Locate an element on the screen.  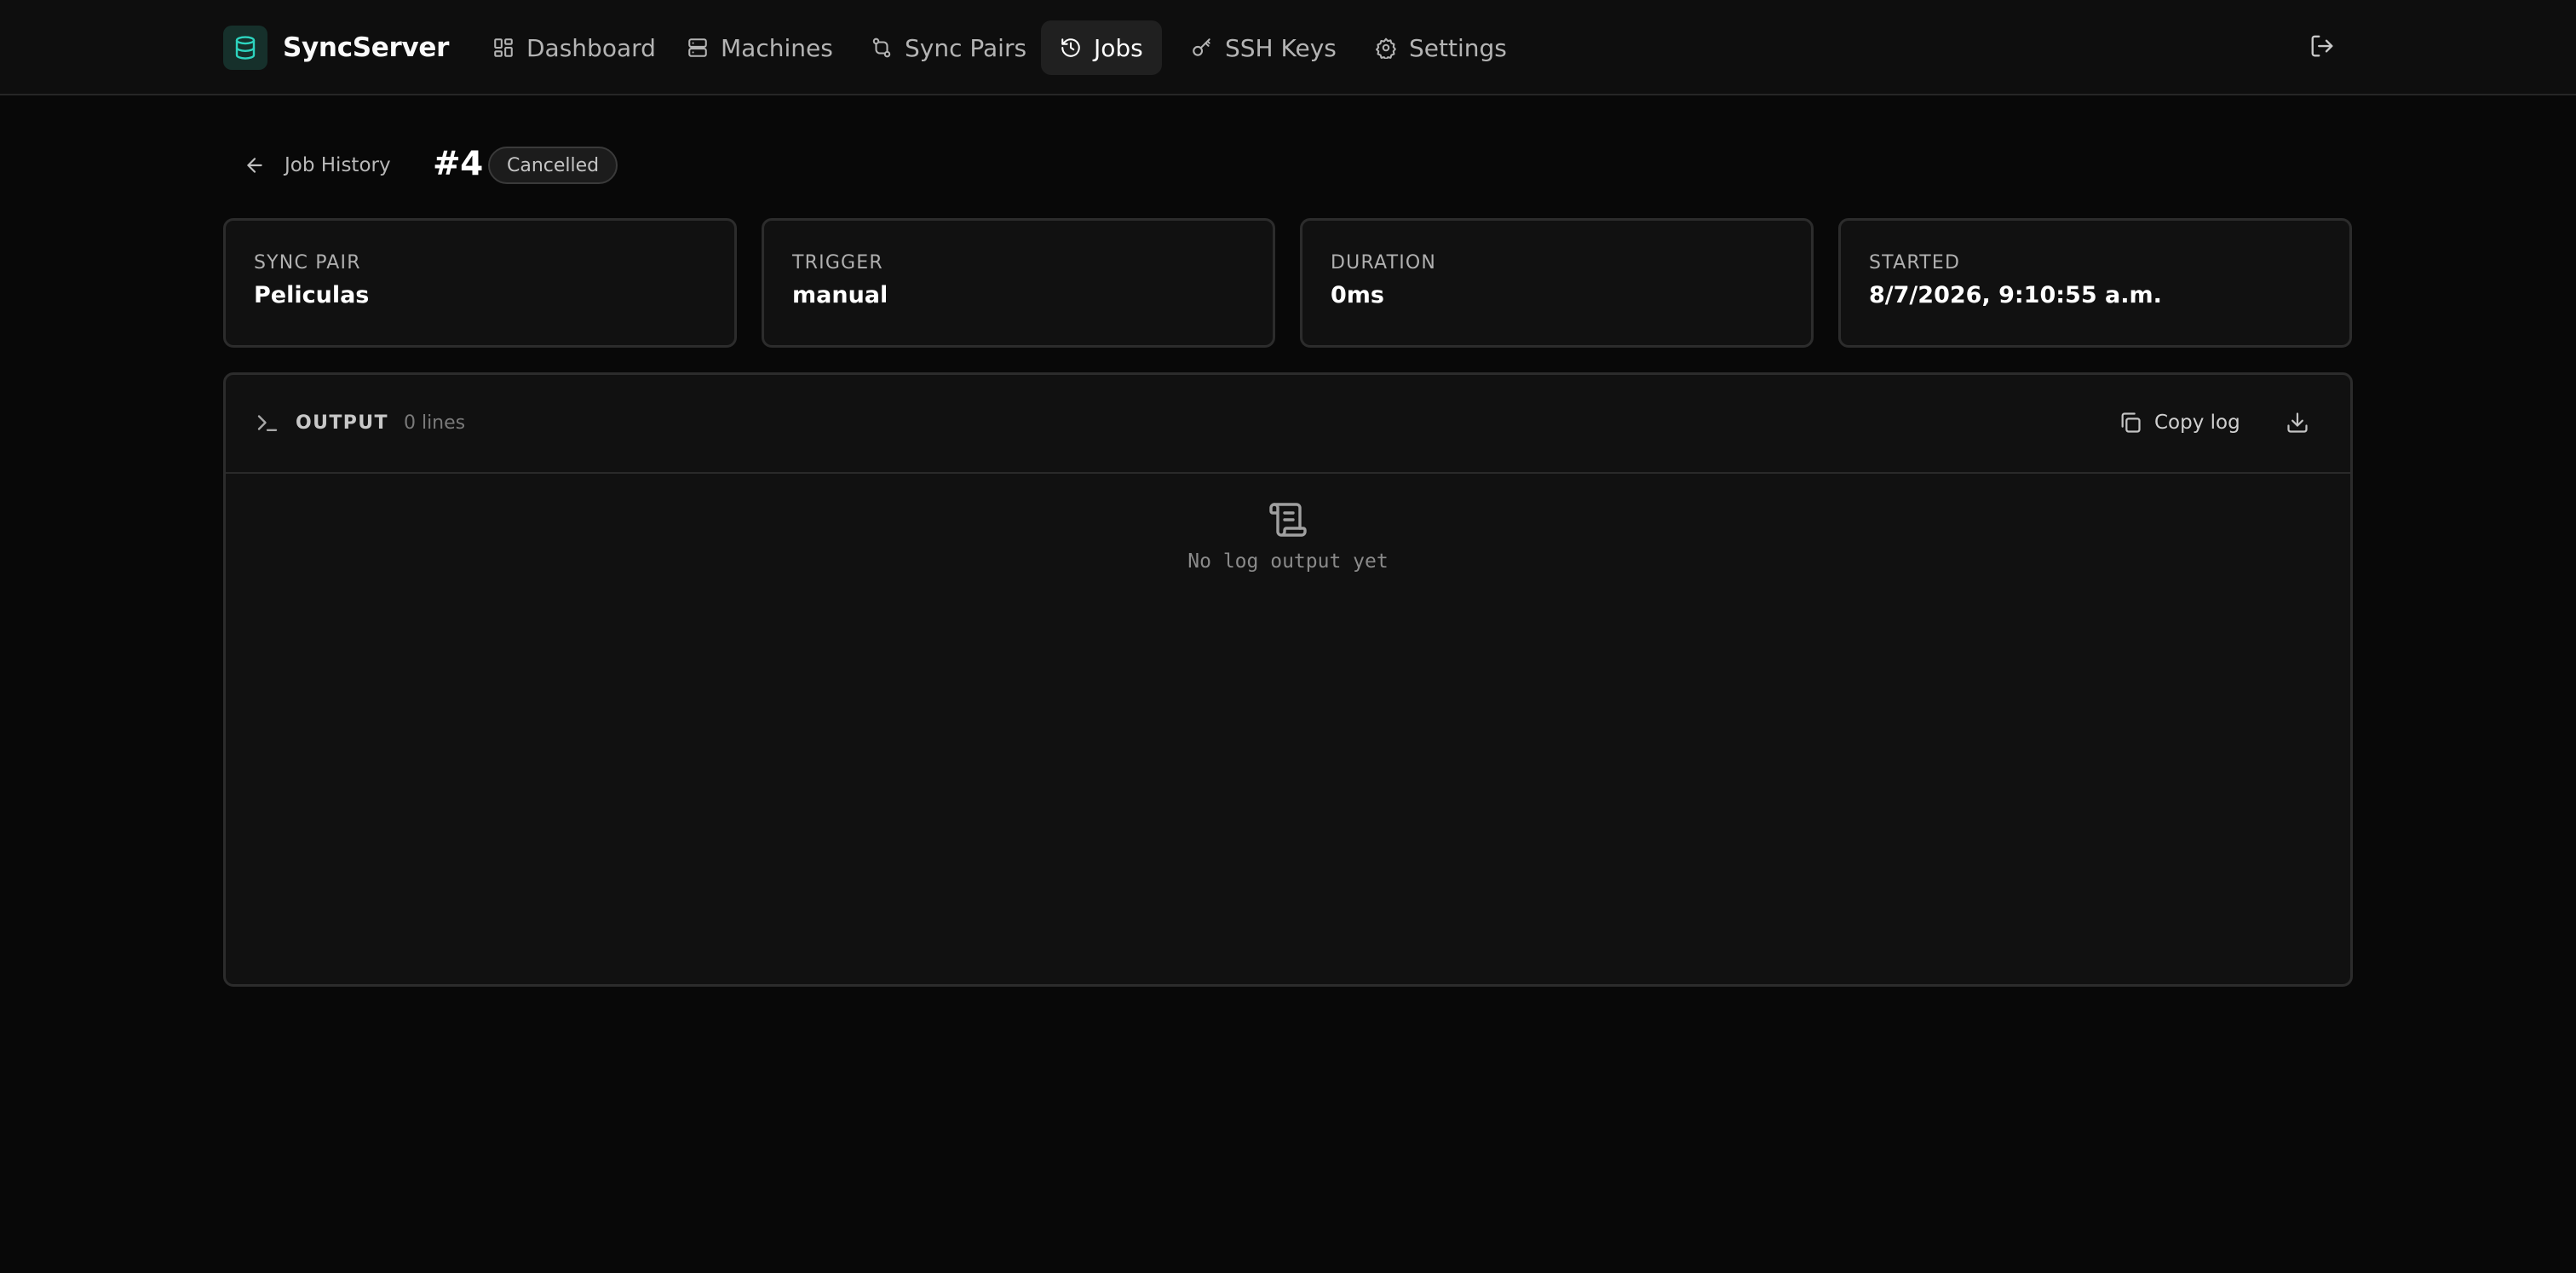
scroll-icon is located at coordinates (1288, 520).